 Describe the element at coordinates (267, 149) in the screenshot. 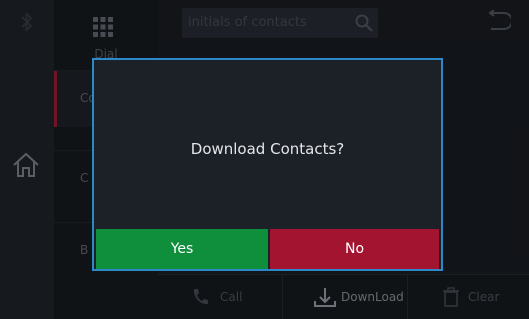

I see `dialog-message: Download Contacts?` at that location.